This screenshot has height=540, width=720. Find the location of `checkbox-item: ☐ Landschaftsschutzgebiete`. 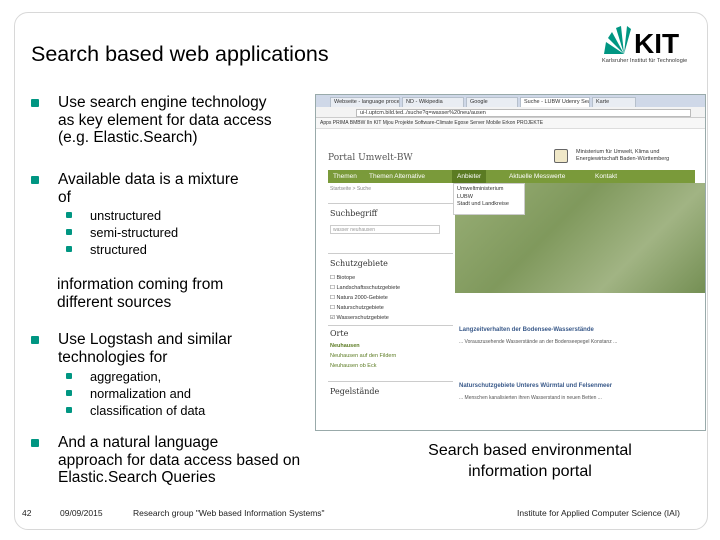

checkbox-item: ☐ Landschaftsschutzgebiete is located at coordinates (365, 288).